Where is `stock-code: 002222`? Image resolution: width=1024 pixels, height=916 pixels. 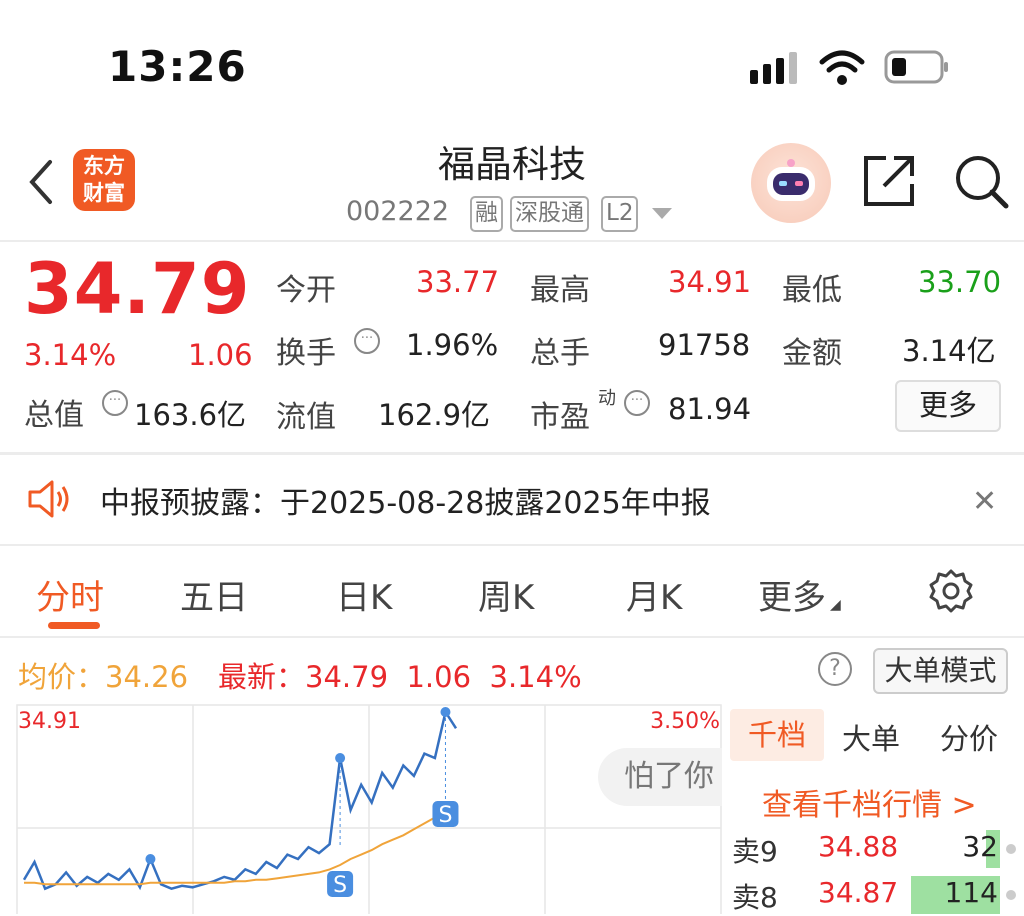 stock-code: 002222 is located at coordinates (398, 211).